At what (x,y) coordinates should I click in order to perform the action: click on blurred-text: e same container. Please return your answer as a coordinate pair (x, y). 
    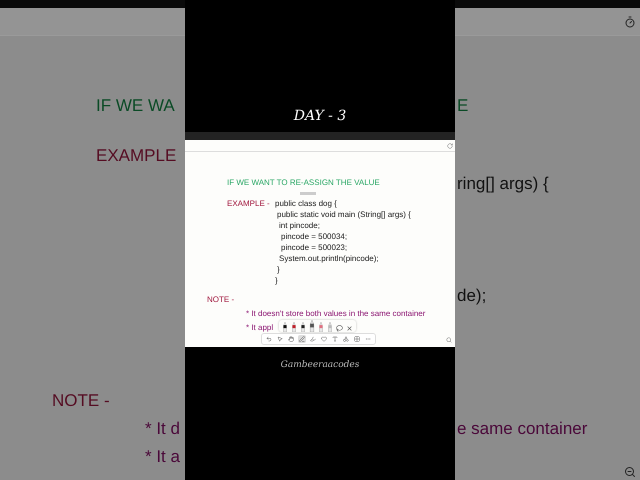
    Looking at the image, I should click on (522, 429).